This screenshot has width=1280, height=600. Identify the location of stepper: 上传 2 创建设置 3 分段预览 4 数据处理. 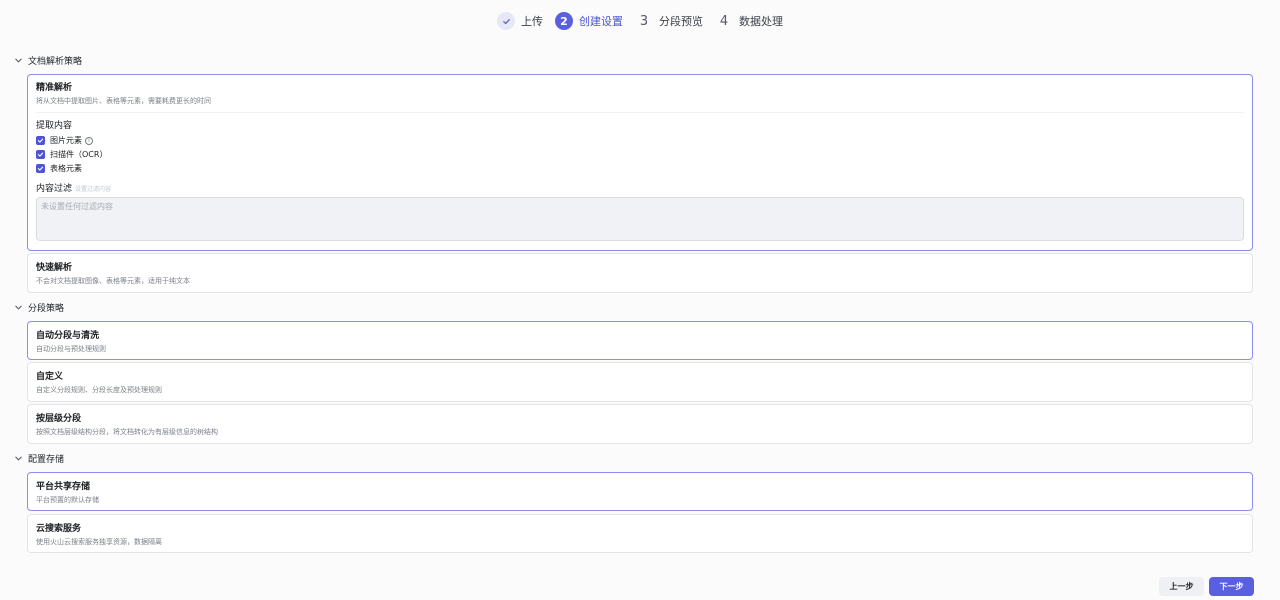
(640, 21).